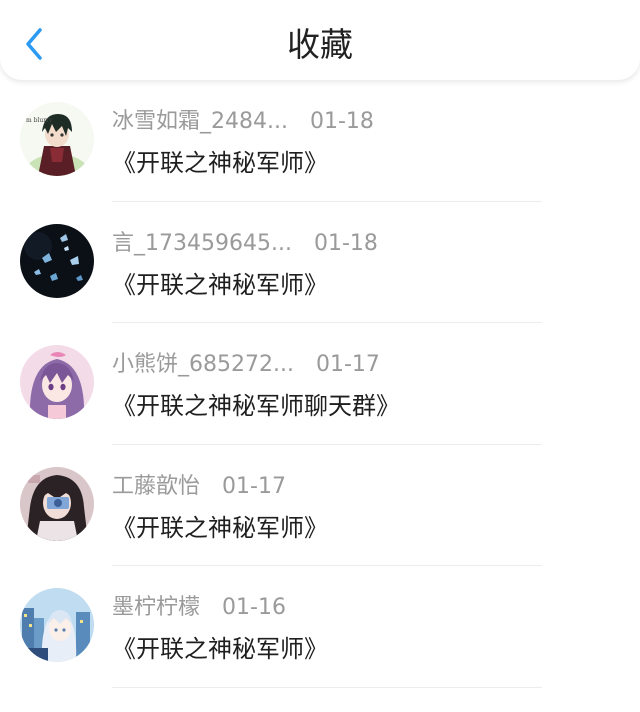 The width and height of the screenshot is (640, 712). I want to click on item-meta: 冰雪如霜_2484... 01-18, so click(243, 122).